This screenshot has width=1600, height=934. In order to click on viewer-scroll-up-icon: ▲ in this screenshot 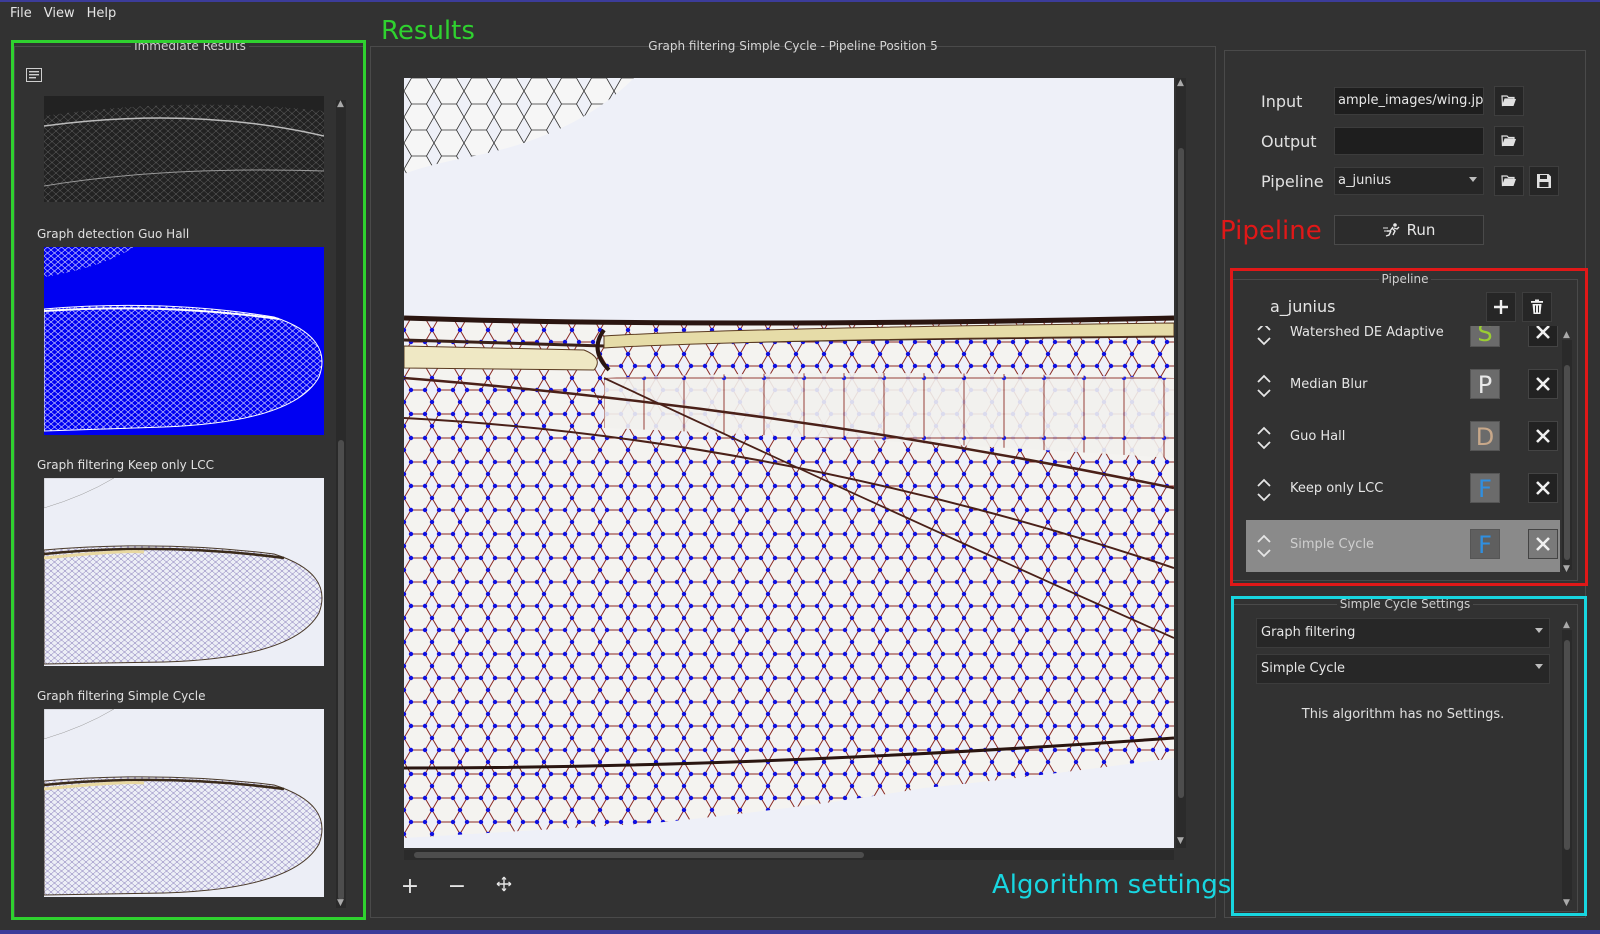, I will do `click(1180, 83)`.